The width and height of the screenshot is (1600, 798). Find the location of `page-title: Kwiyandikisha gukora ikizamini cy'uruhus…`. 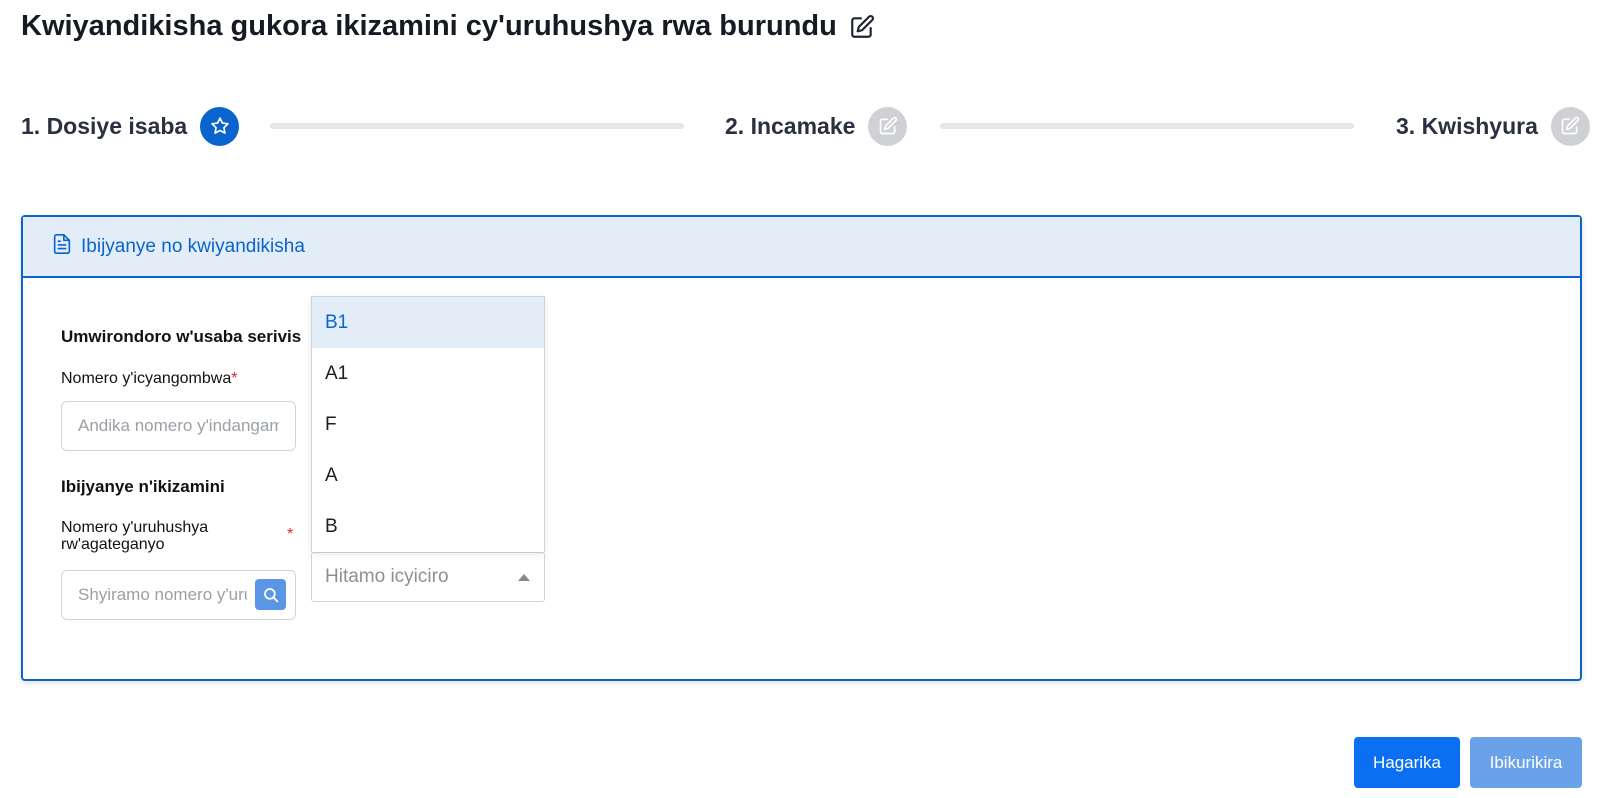

page-title: Kwiyandikisha gukora ikizamini cy'uruhus… is located at coordinates (448, 26).